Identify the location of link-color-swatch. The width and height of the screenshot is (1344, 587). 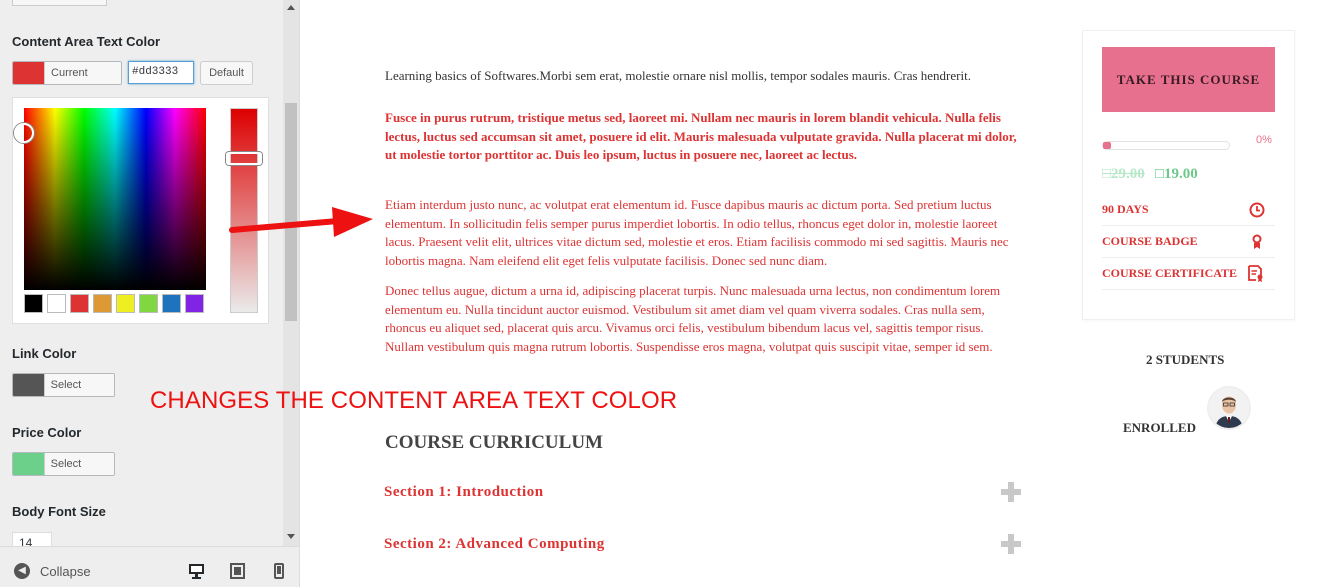
(28, 385).